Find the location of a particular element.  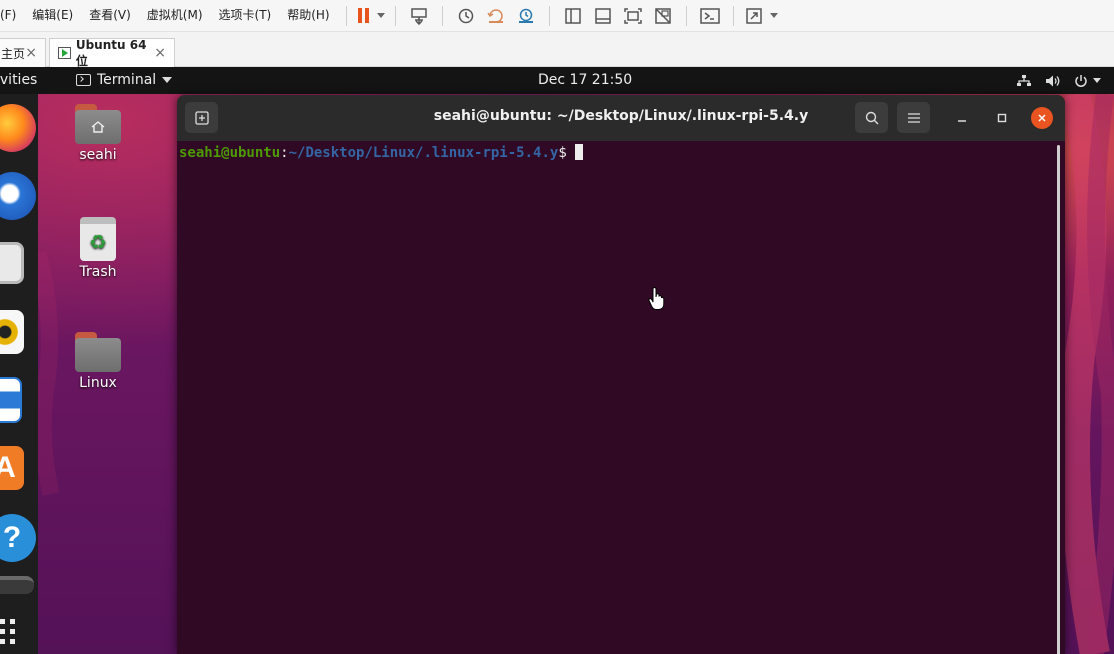

hand-pointer-icon is located at coordinates (656, 298).